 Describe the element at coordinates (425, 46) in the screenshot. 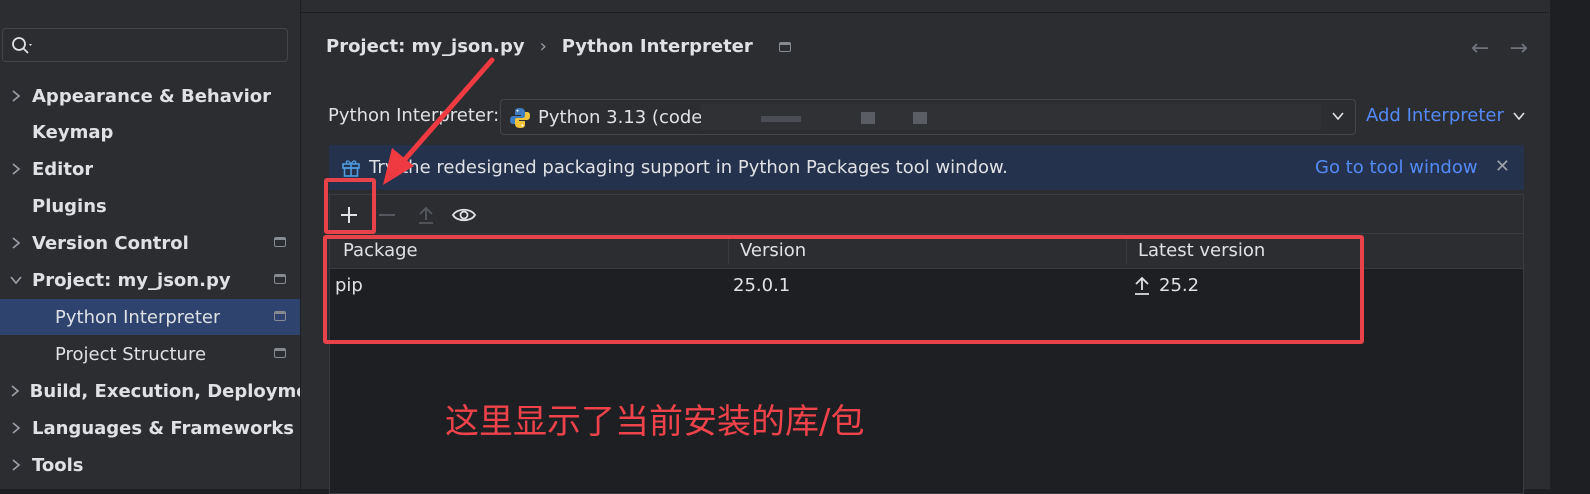

I see `breadcrumb-parent: Project: my_json.py` at that location.